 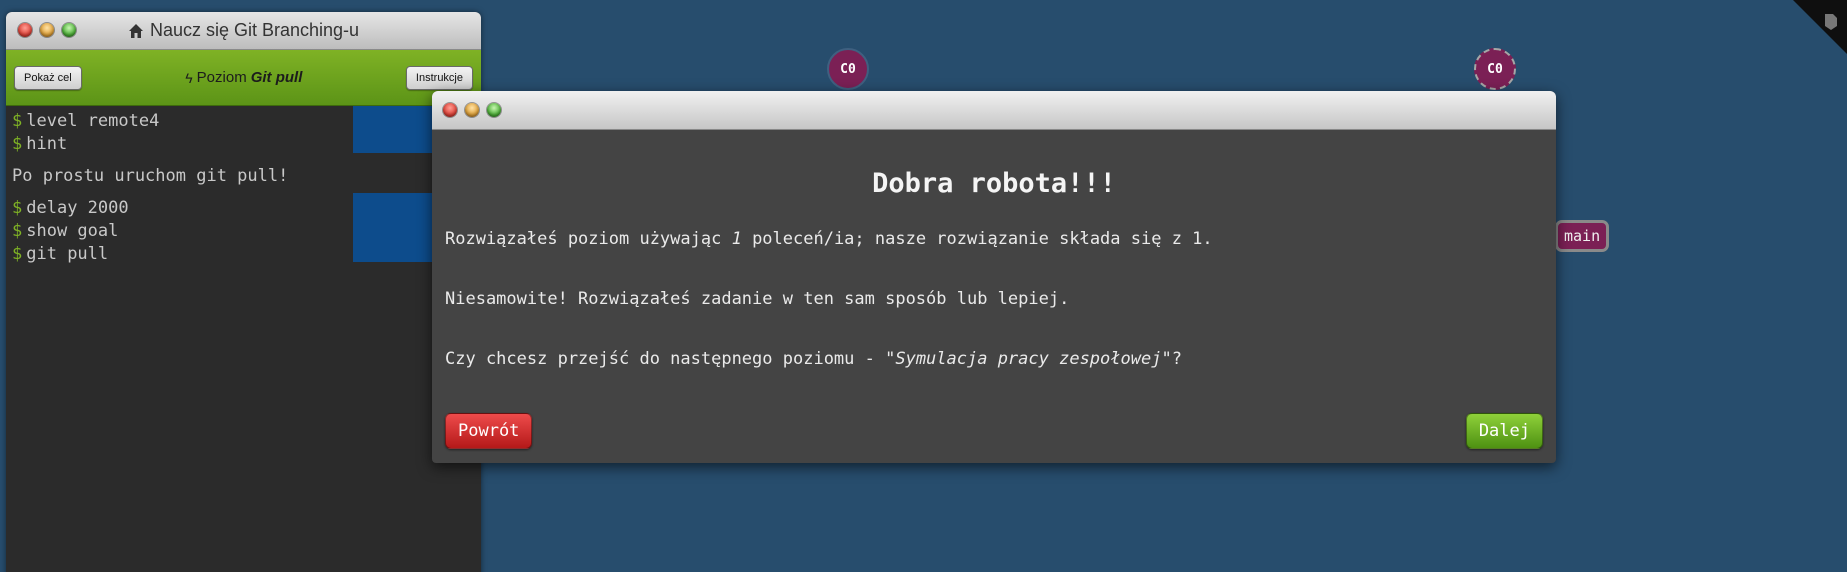 I want to click on branch-tag-main: main, so click(x=1582, y=236).